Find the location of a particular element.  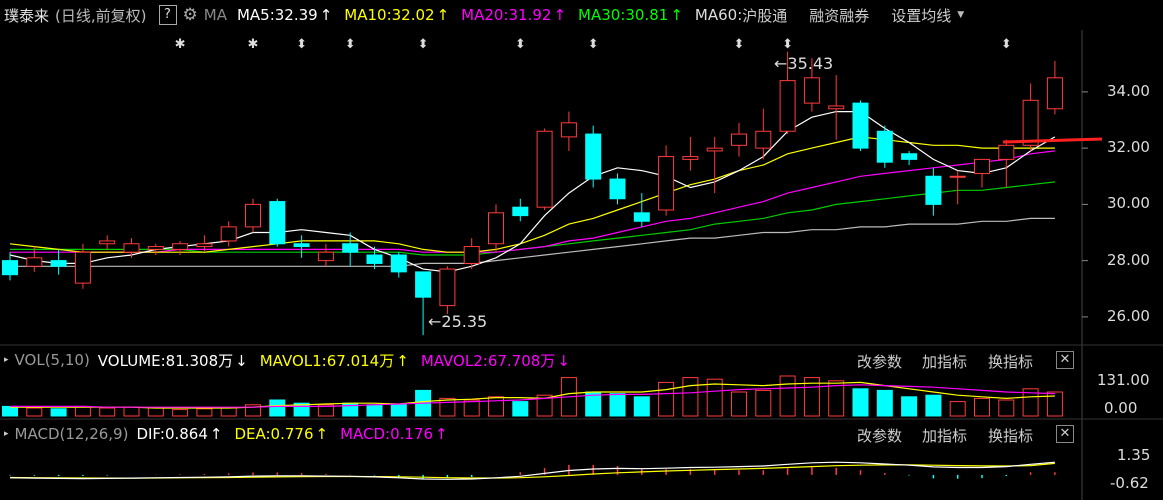

ma60-line is located at coordinates (532, 242).